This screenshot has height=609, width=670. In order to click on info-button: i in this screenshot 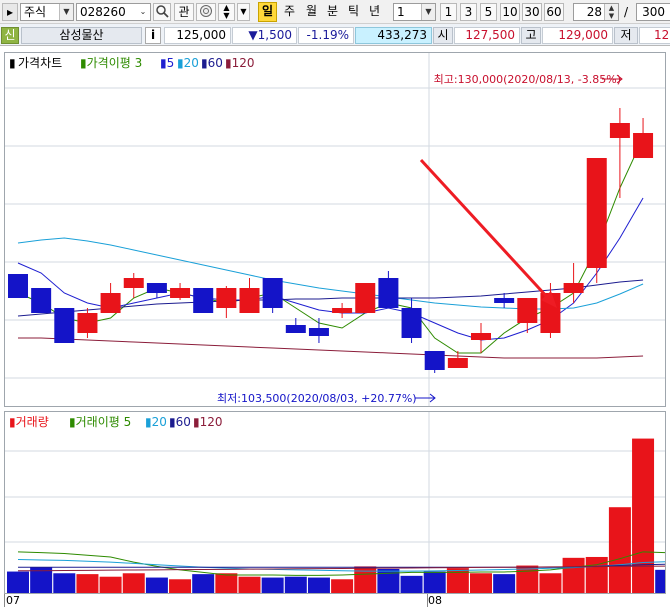, I will do `click(153, 35)`.